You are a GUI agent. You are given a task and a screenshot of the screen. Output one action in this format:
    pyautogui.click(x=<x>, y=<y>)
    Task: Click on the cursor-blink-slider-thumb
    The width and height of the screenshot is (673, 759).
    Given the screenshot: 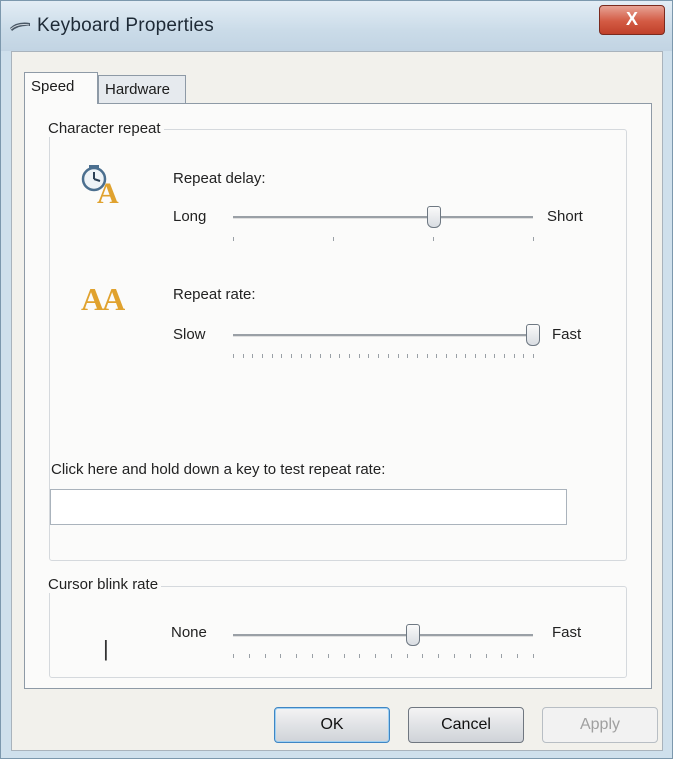 What is the action you would take?
    pyautogui.click(x=413, y=635)
    